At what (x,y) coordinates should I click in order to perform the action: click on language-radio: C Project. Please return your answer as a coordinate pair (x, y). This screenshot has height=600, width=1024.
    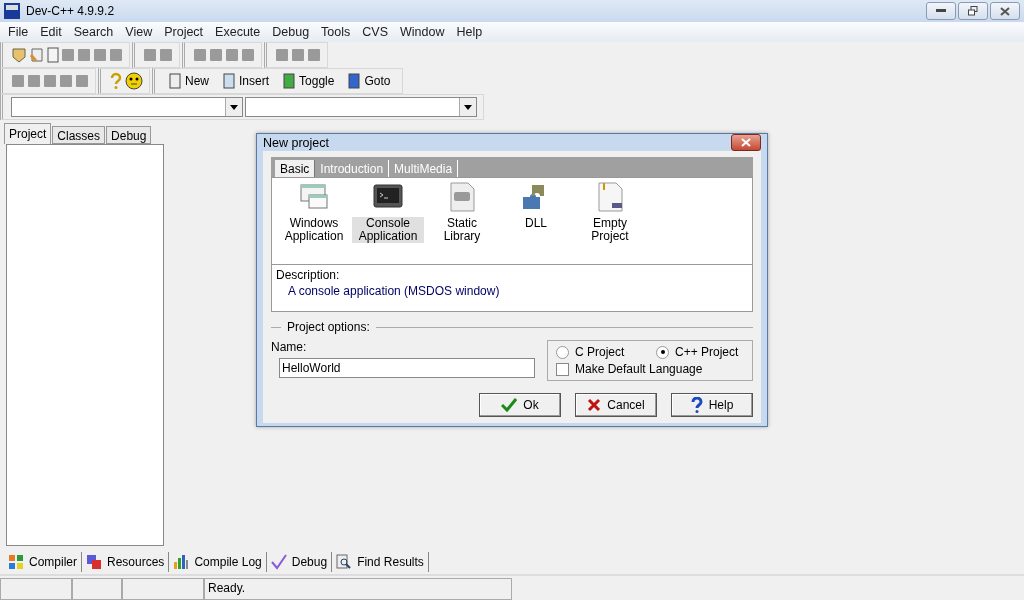
    Looking at the image, I should click on (606, 352).